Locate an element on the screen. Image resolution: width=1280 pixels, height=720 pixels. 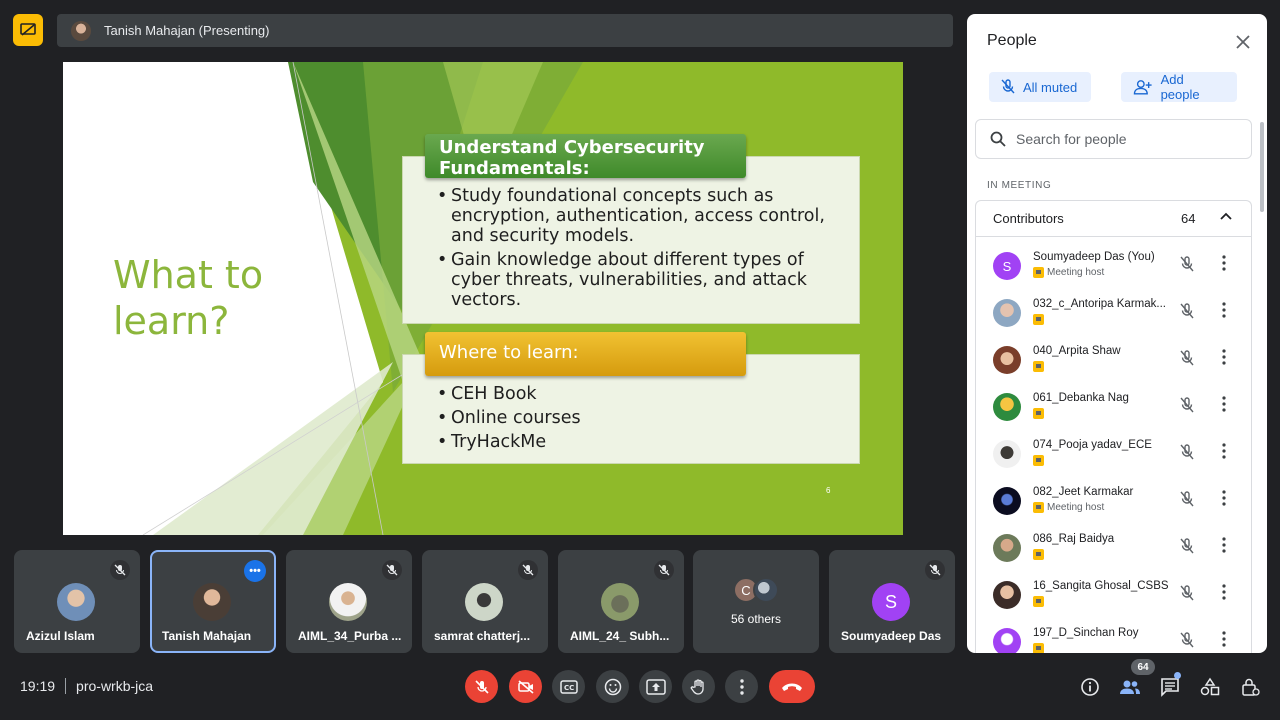
captions-icon: CC is located at coordinates (568, 686).